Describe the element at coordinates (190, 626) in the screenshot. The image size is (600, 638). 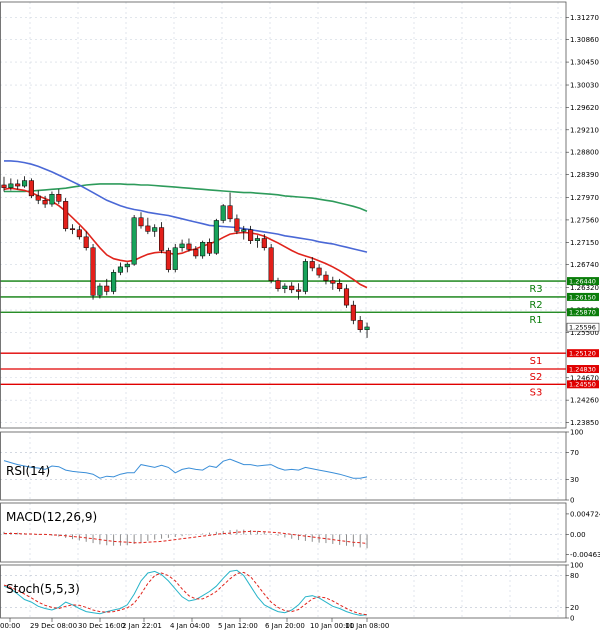
I see `time-tick-label: 4 Jan 04:00` at that location.